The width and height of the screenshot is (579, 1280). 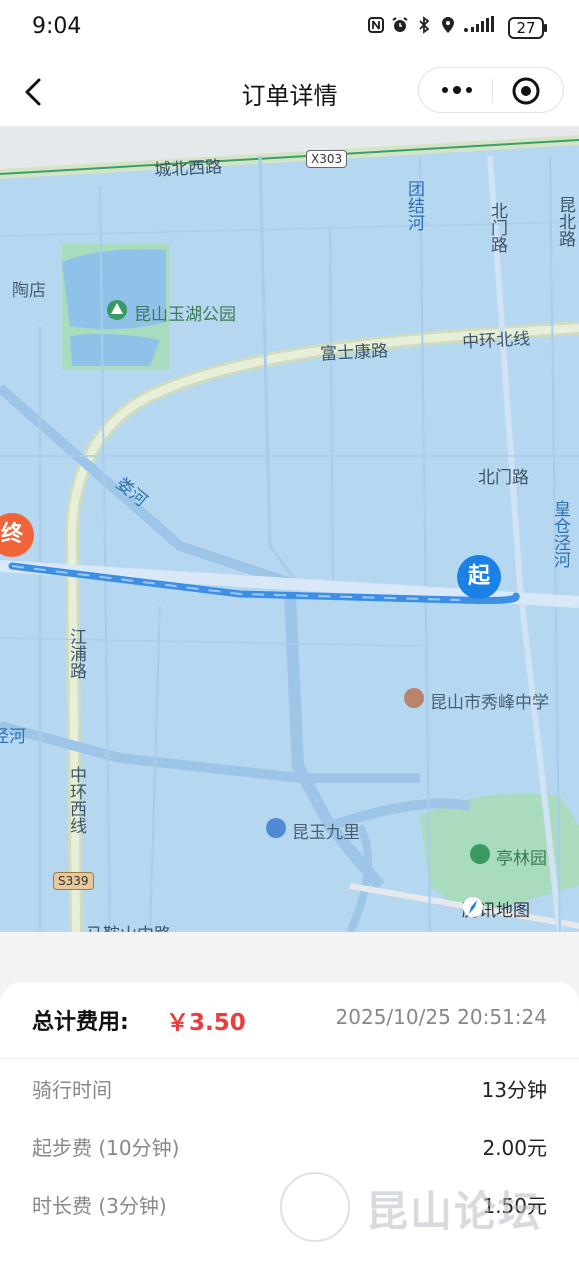 I want to click on capsule-divider, so click(x=492, y=91).